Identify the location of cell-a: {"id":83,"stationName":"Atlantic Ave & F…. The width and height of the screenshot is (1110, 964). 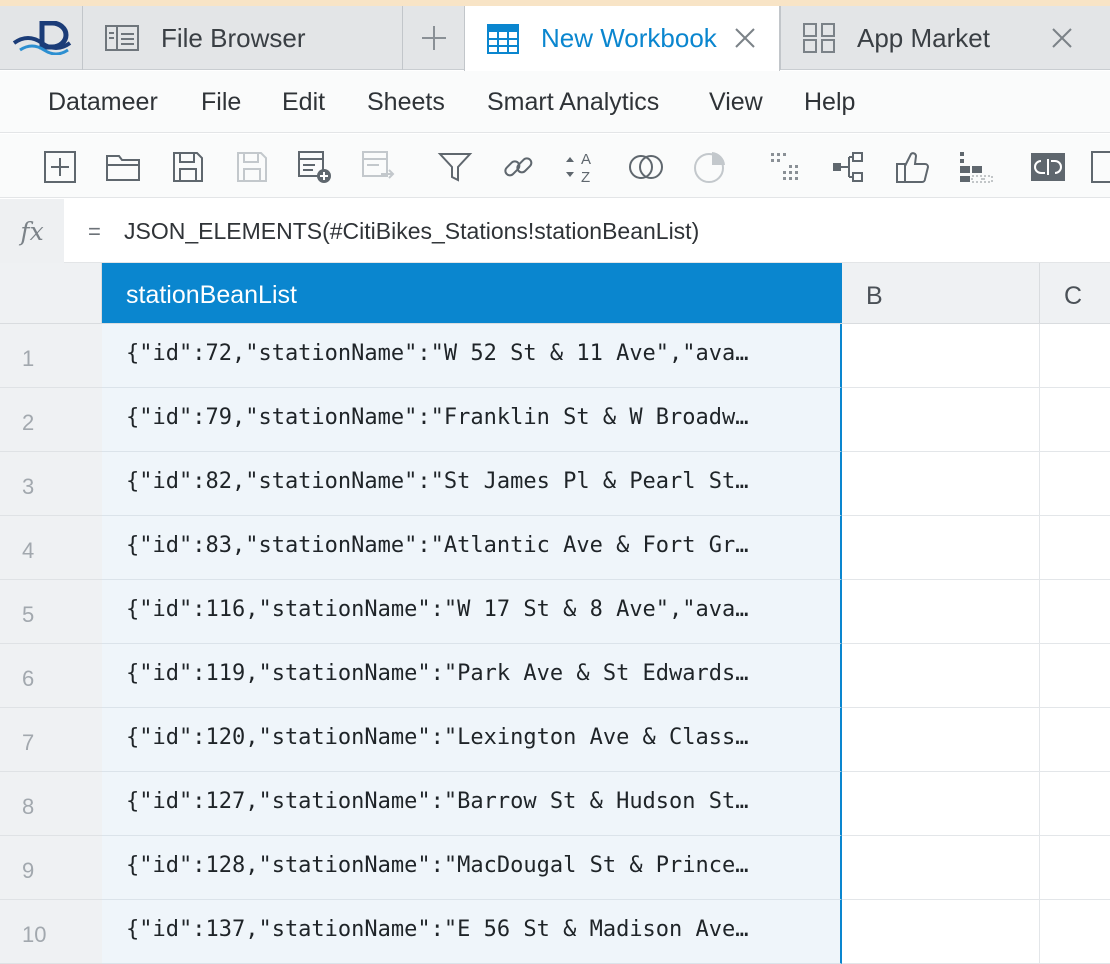
(472, 548).